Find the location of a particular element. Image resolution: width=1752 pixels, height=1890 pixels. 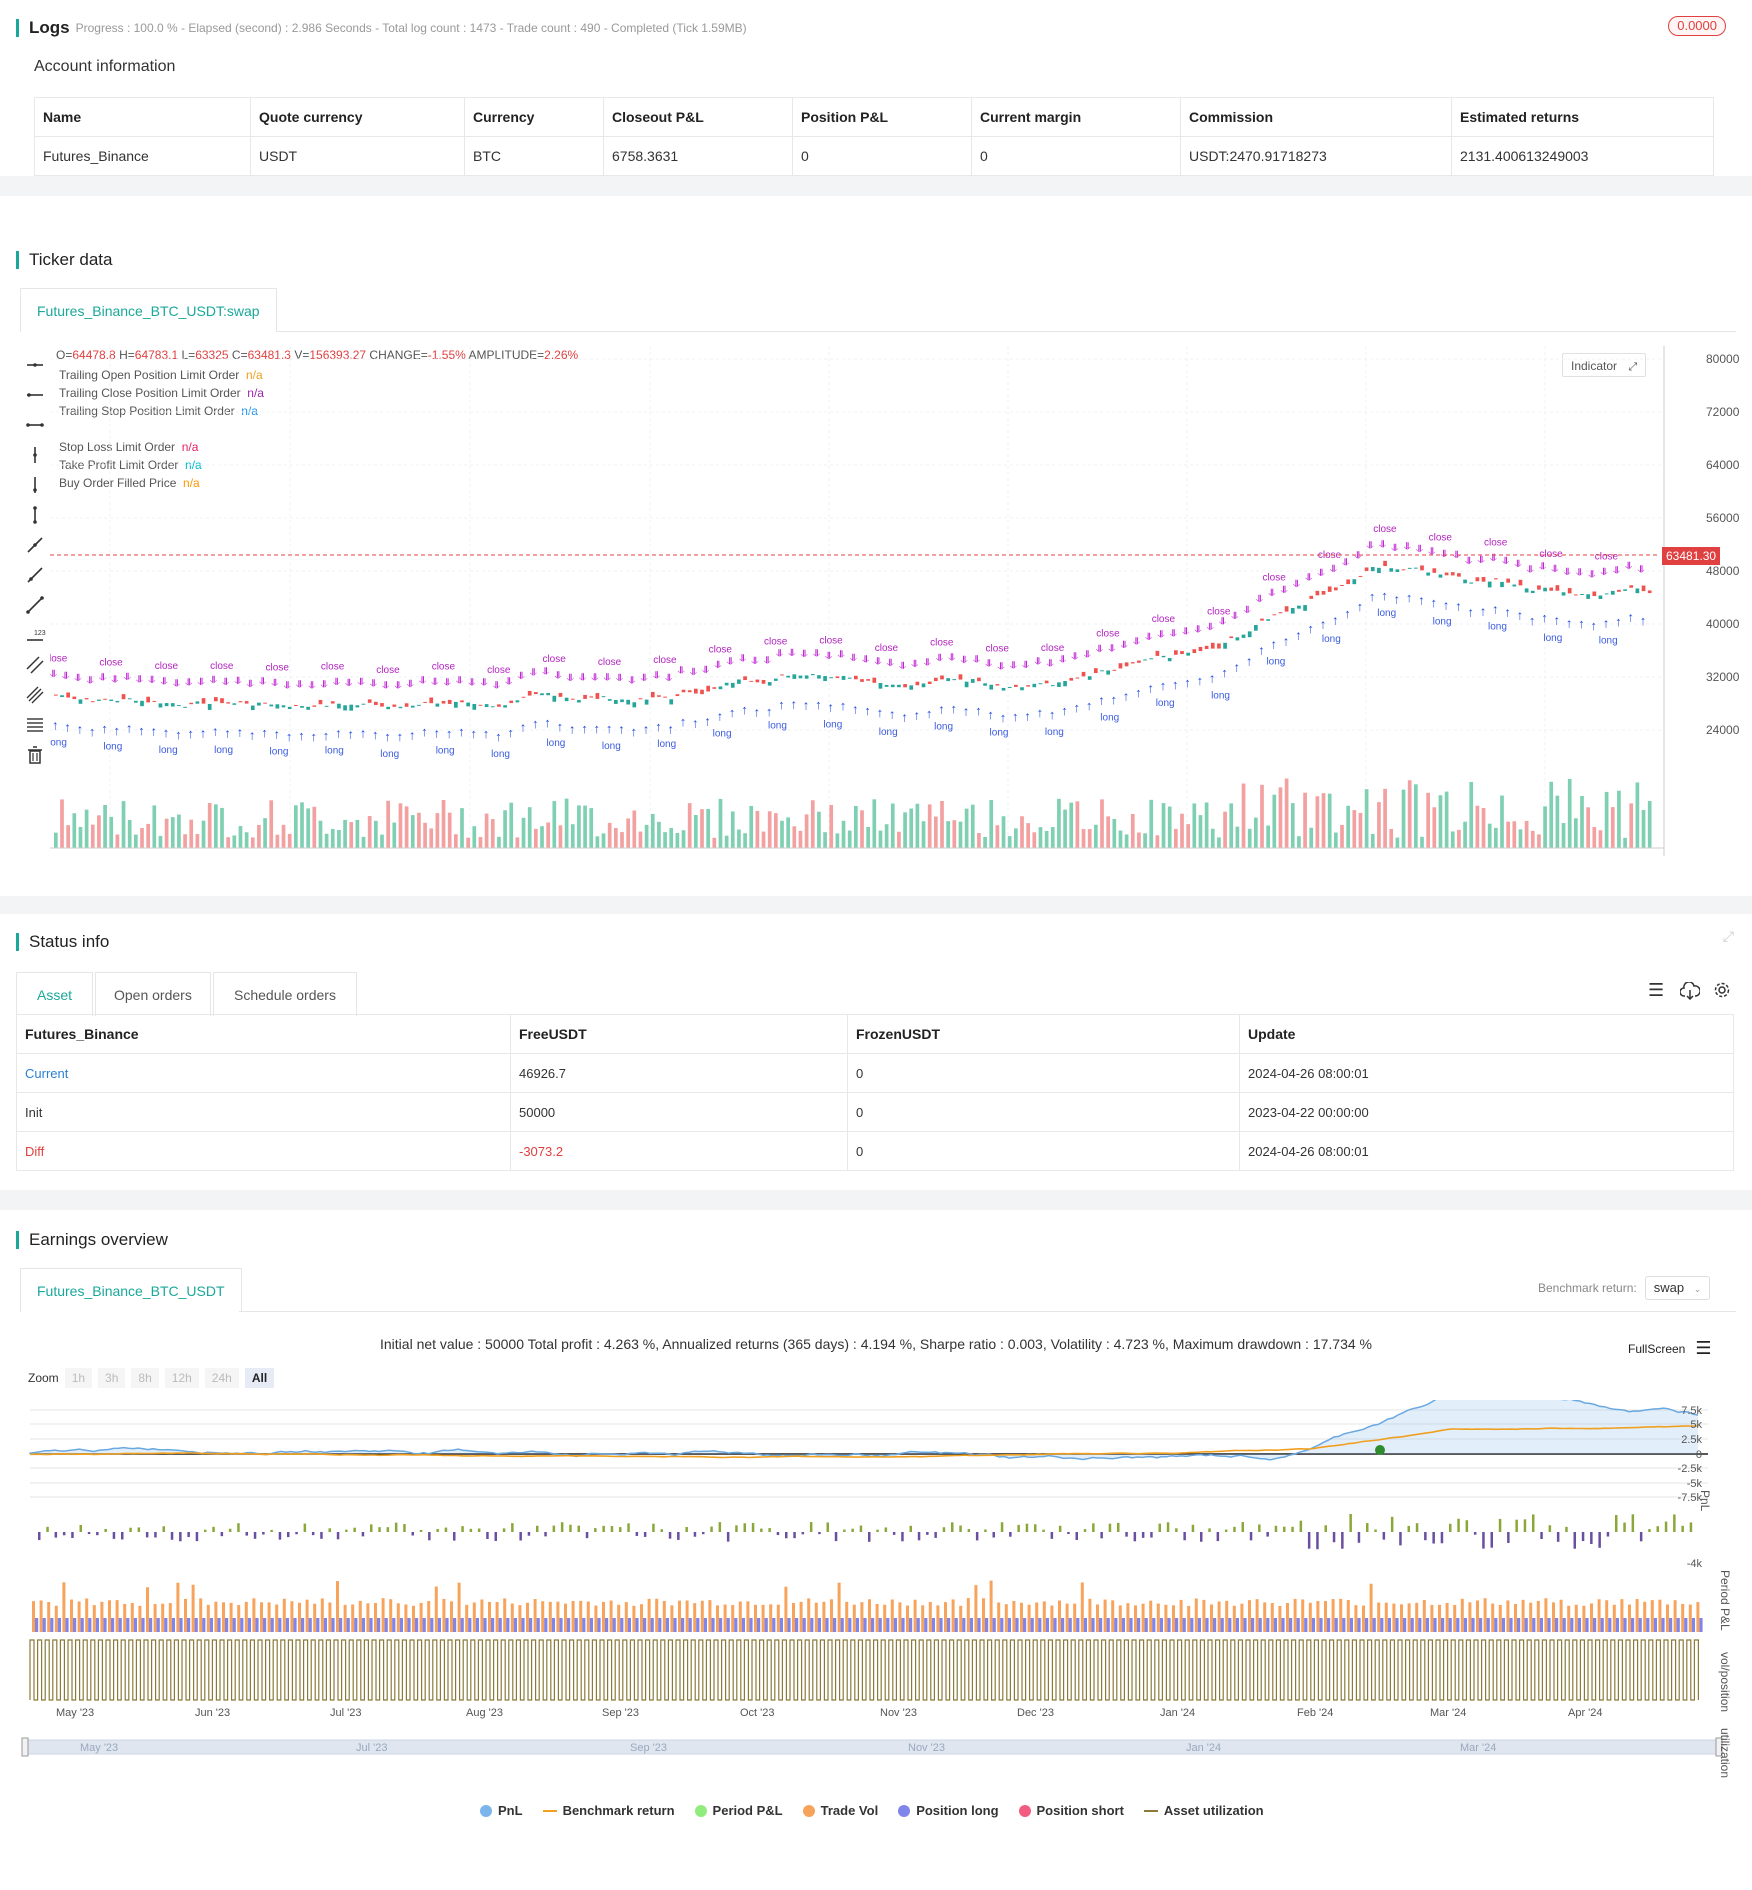

legend-position-short: Position short is located at coordinates (1071, 1810).